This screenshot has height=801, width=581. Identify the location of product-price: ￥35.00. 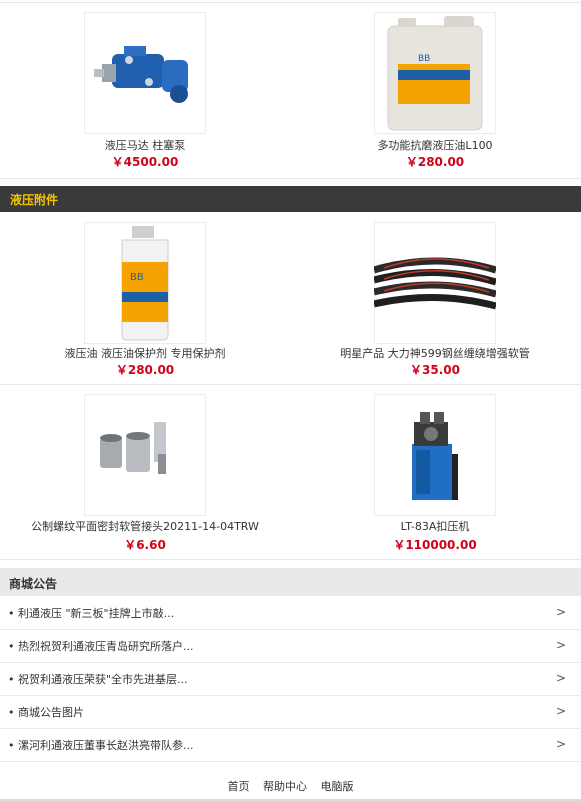
(435, 370).